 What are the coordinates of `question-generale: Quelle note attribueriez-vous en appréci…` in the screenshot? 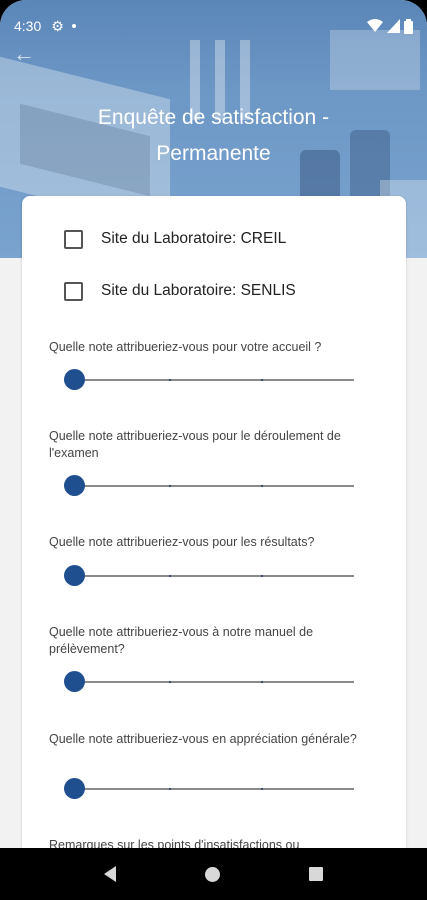 It's located at (203, 739).